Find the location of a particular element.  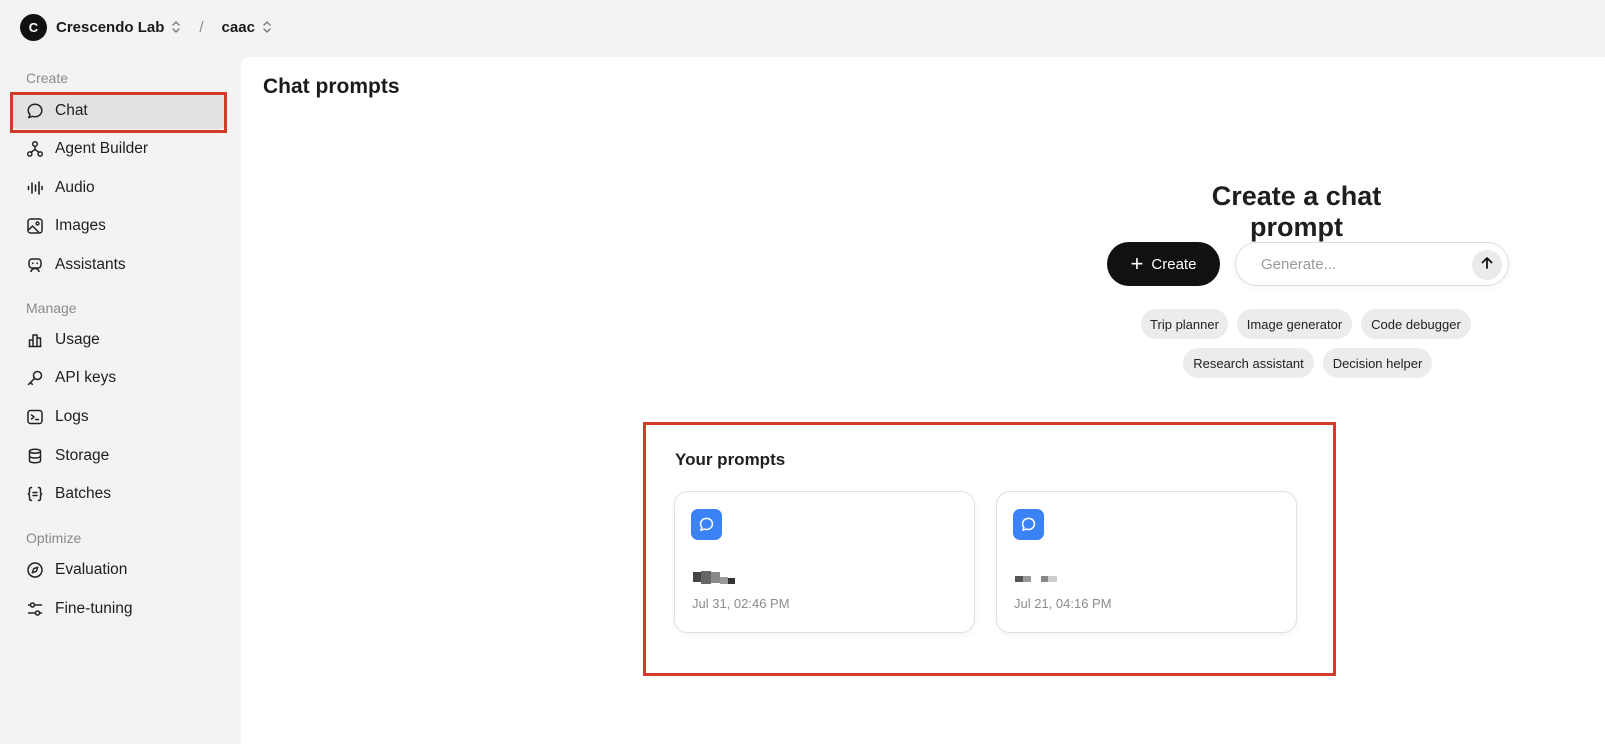

create-button-label: Create is located at coordinates (1174, 264).